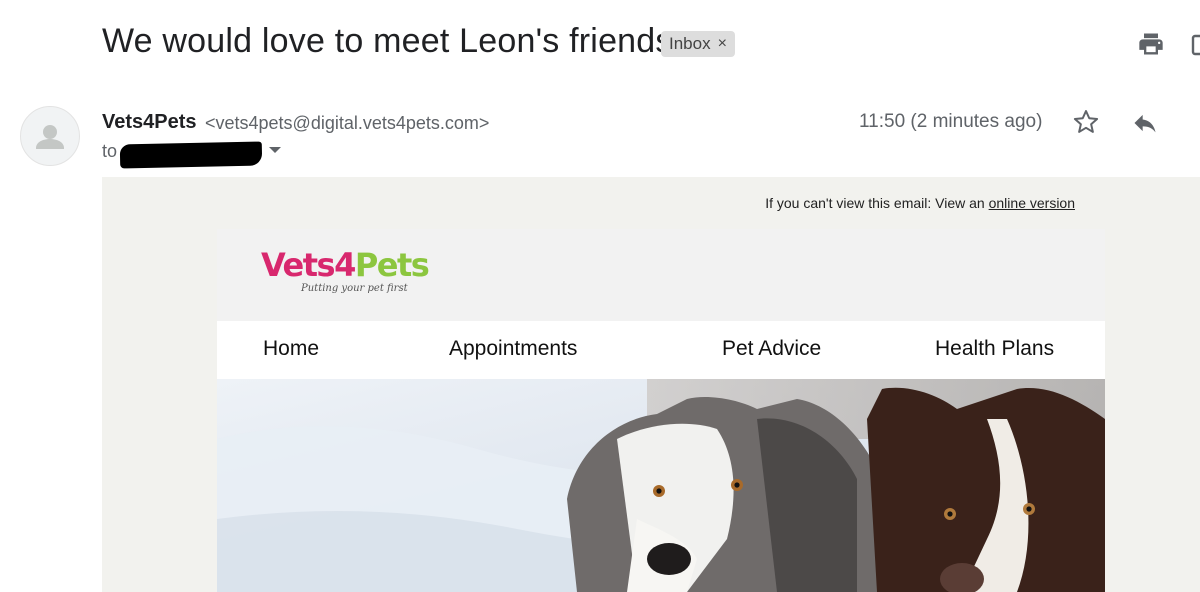 This screenshot has height=592, width=1200. Describe the element at coordinates (722, 44) in the screenshot. I see `remove-label-icon: ×` at that location.